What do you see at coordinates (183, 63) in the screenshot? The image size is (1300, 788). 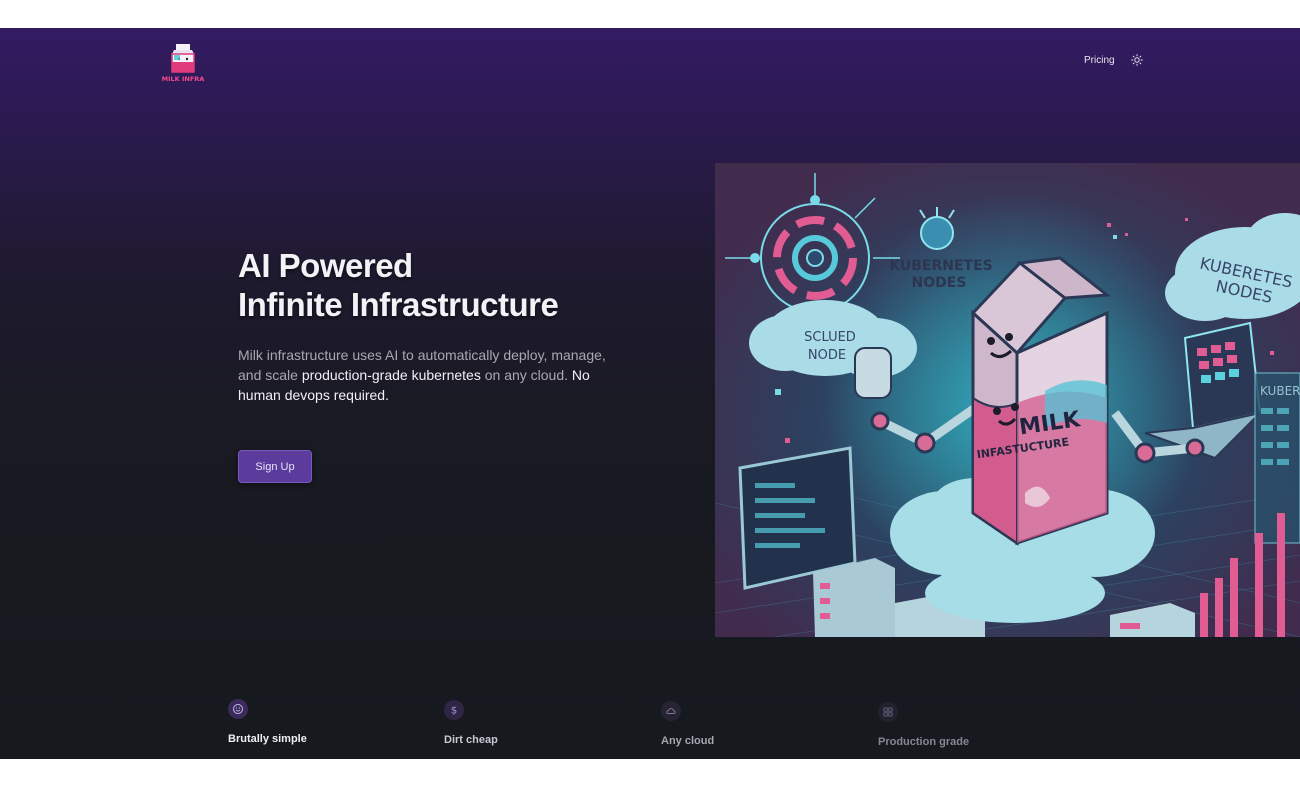 I see `milk-infra-logo: MILK INFRA` at bounding box center [183, 63].